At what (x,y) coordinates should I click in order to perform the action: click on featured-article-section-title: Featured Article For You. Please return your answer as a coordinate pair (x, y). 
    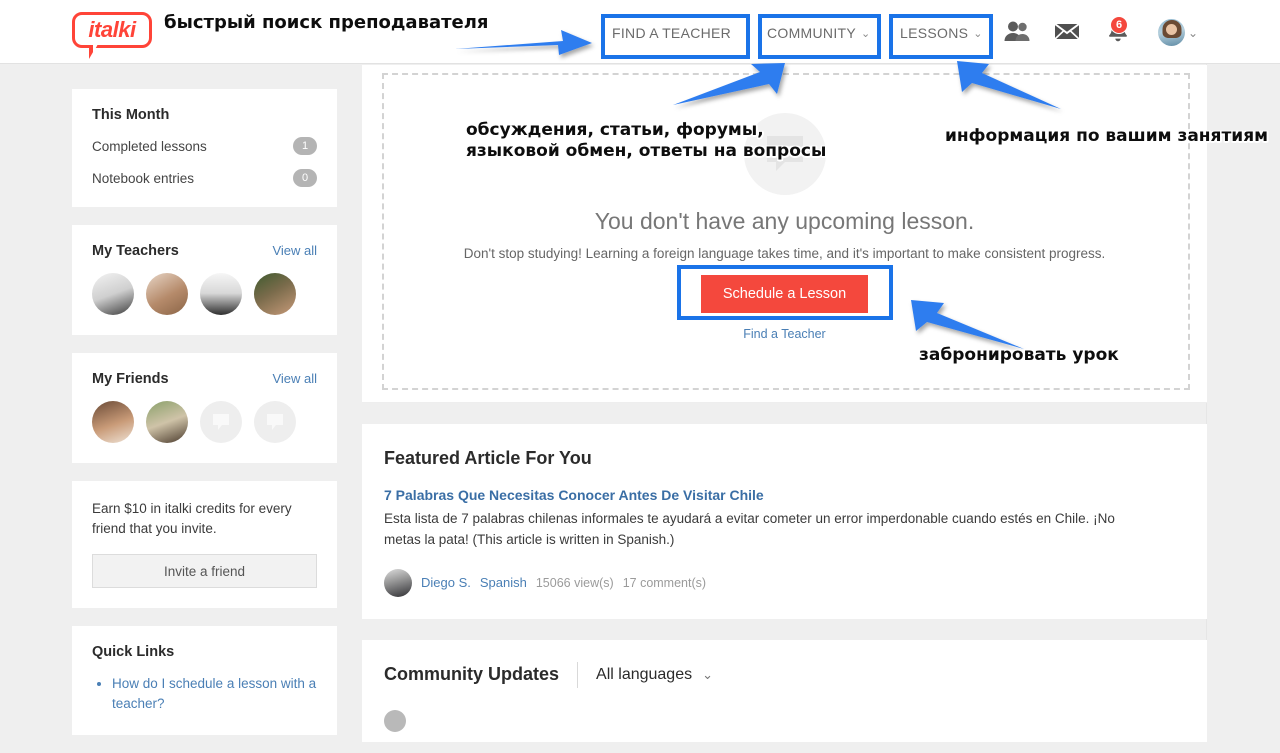
    Looking at the image, I should click on (488, 458).